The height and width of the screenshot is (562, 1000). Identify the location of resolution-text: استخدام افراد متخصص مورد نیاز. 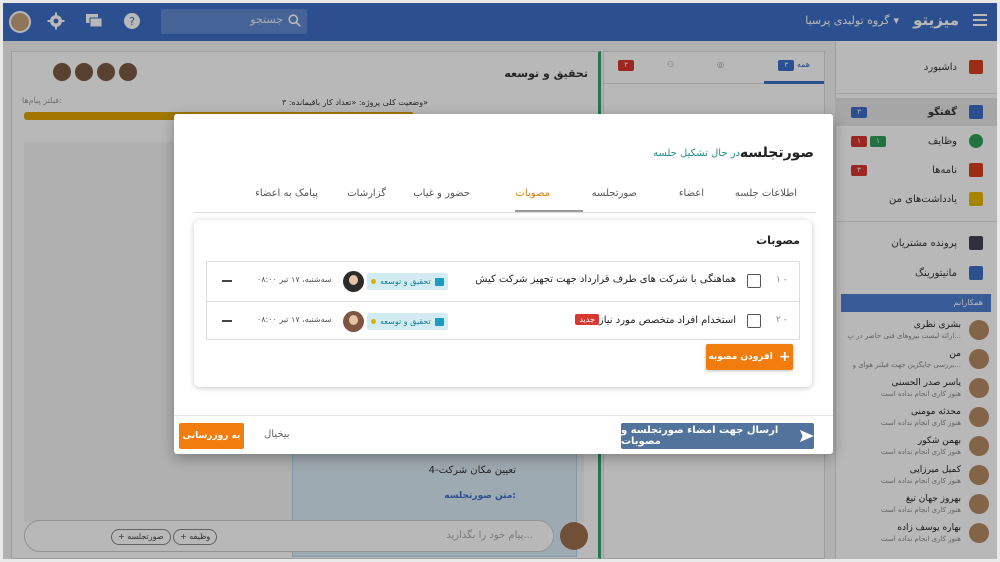
(667, 320).